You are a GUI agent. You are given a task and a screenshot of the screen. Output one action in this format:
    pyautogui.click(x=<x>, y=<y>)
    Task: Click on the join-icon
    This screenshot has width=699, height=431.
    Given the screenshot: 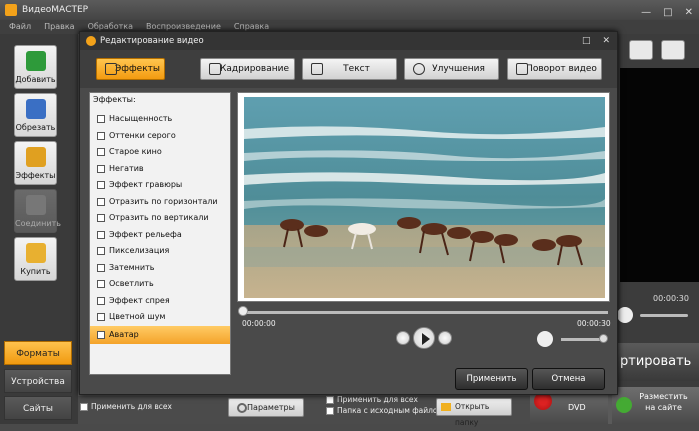 What is the action you would take?
    pyautogui.click(x=36, y=205)
    